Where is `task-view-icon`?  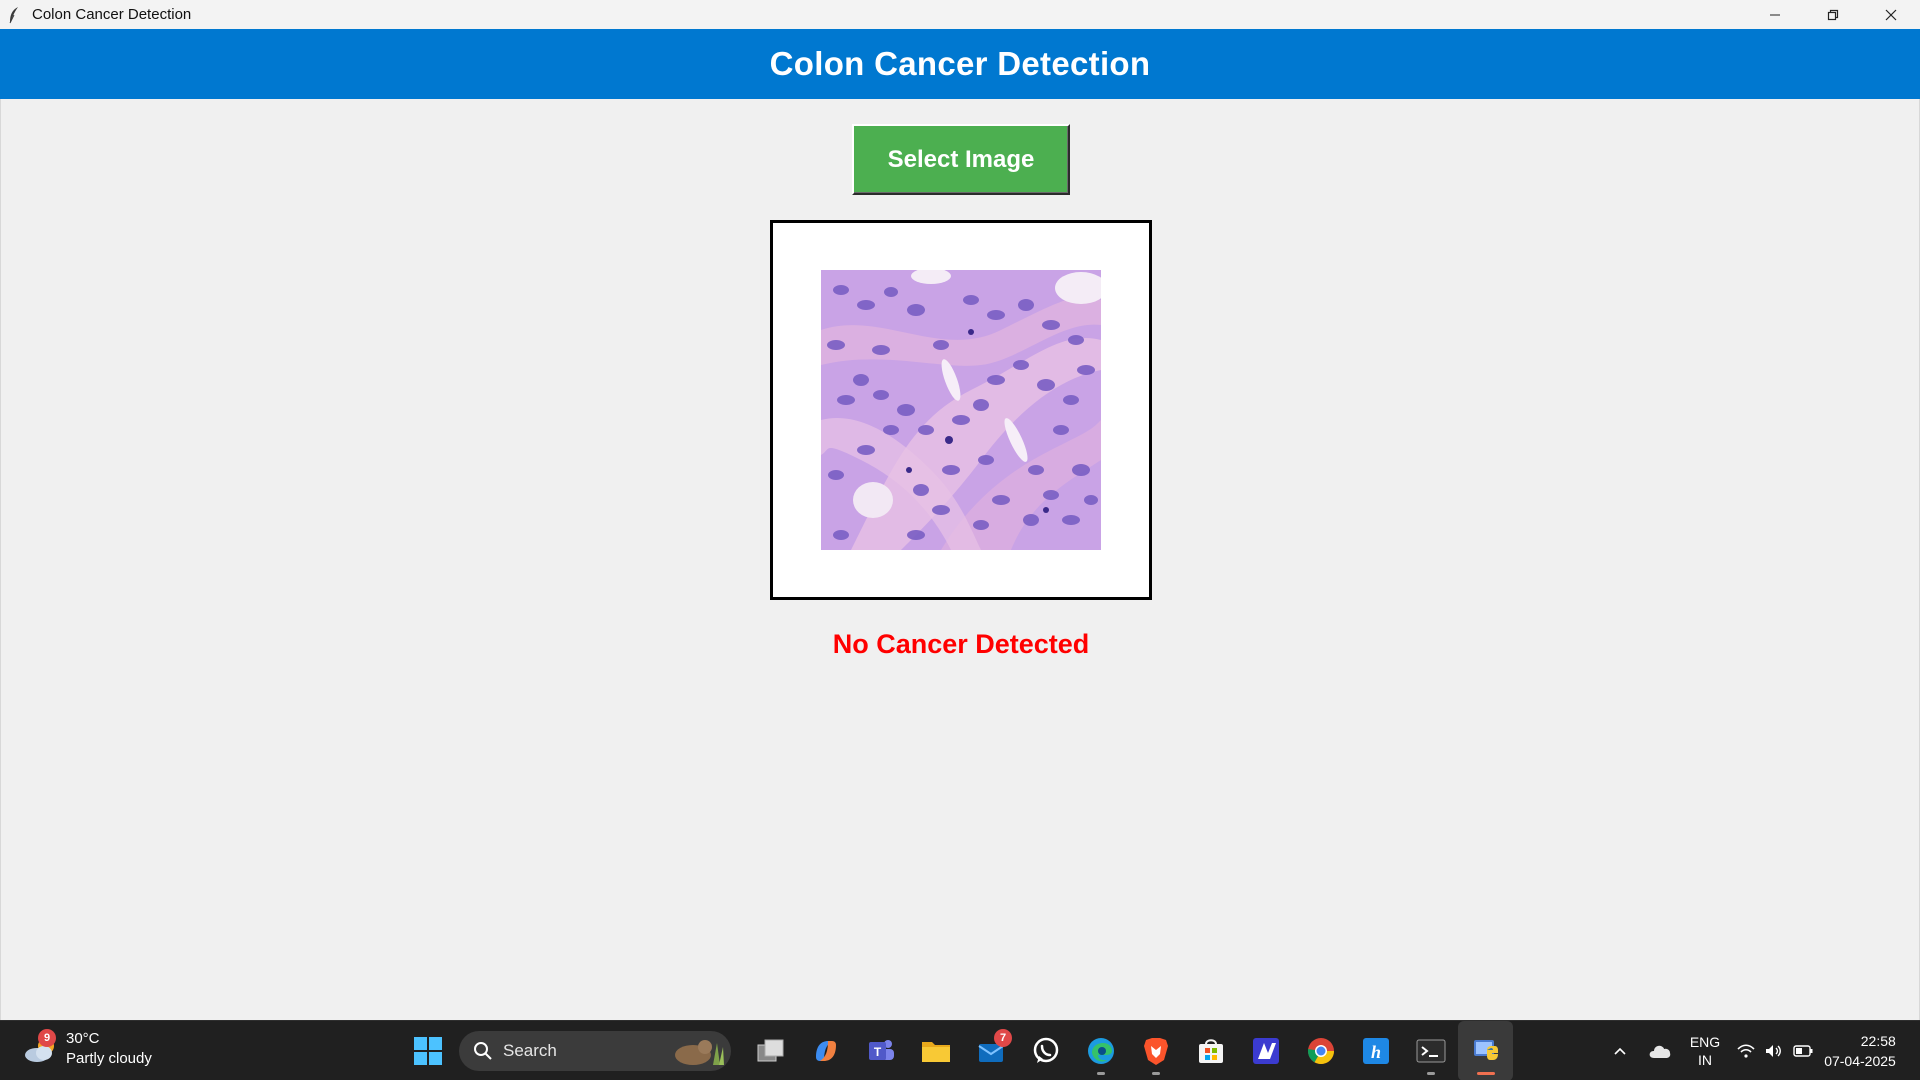 task-view-icon is located at coordinates (770, 1050).